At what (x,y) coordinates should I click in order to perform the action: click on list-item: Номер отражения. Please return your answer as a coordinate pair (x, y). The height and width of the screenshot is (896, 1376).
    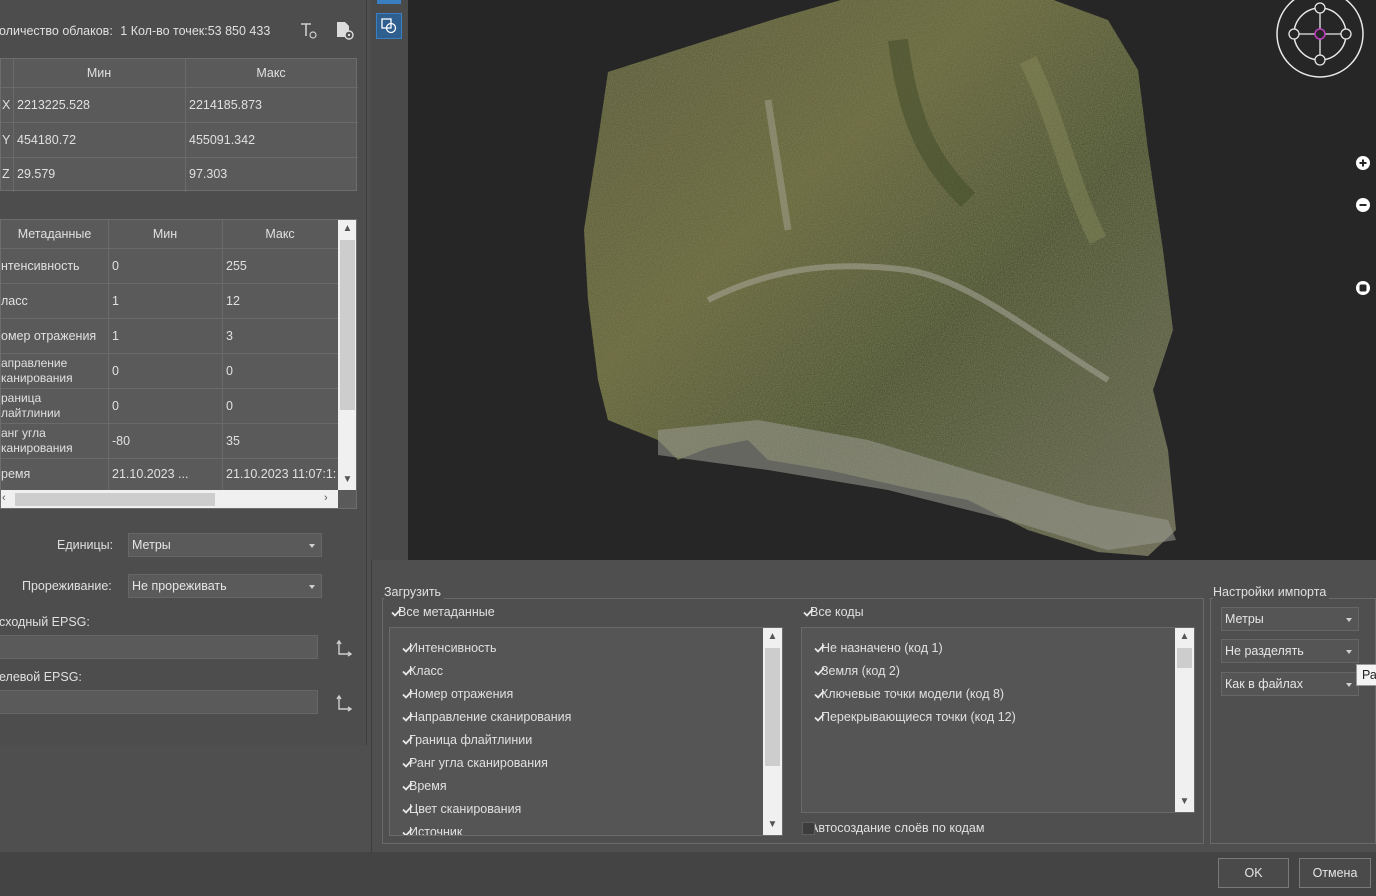
    Looking at the image, I should click on (457, 694).